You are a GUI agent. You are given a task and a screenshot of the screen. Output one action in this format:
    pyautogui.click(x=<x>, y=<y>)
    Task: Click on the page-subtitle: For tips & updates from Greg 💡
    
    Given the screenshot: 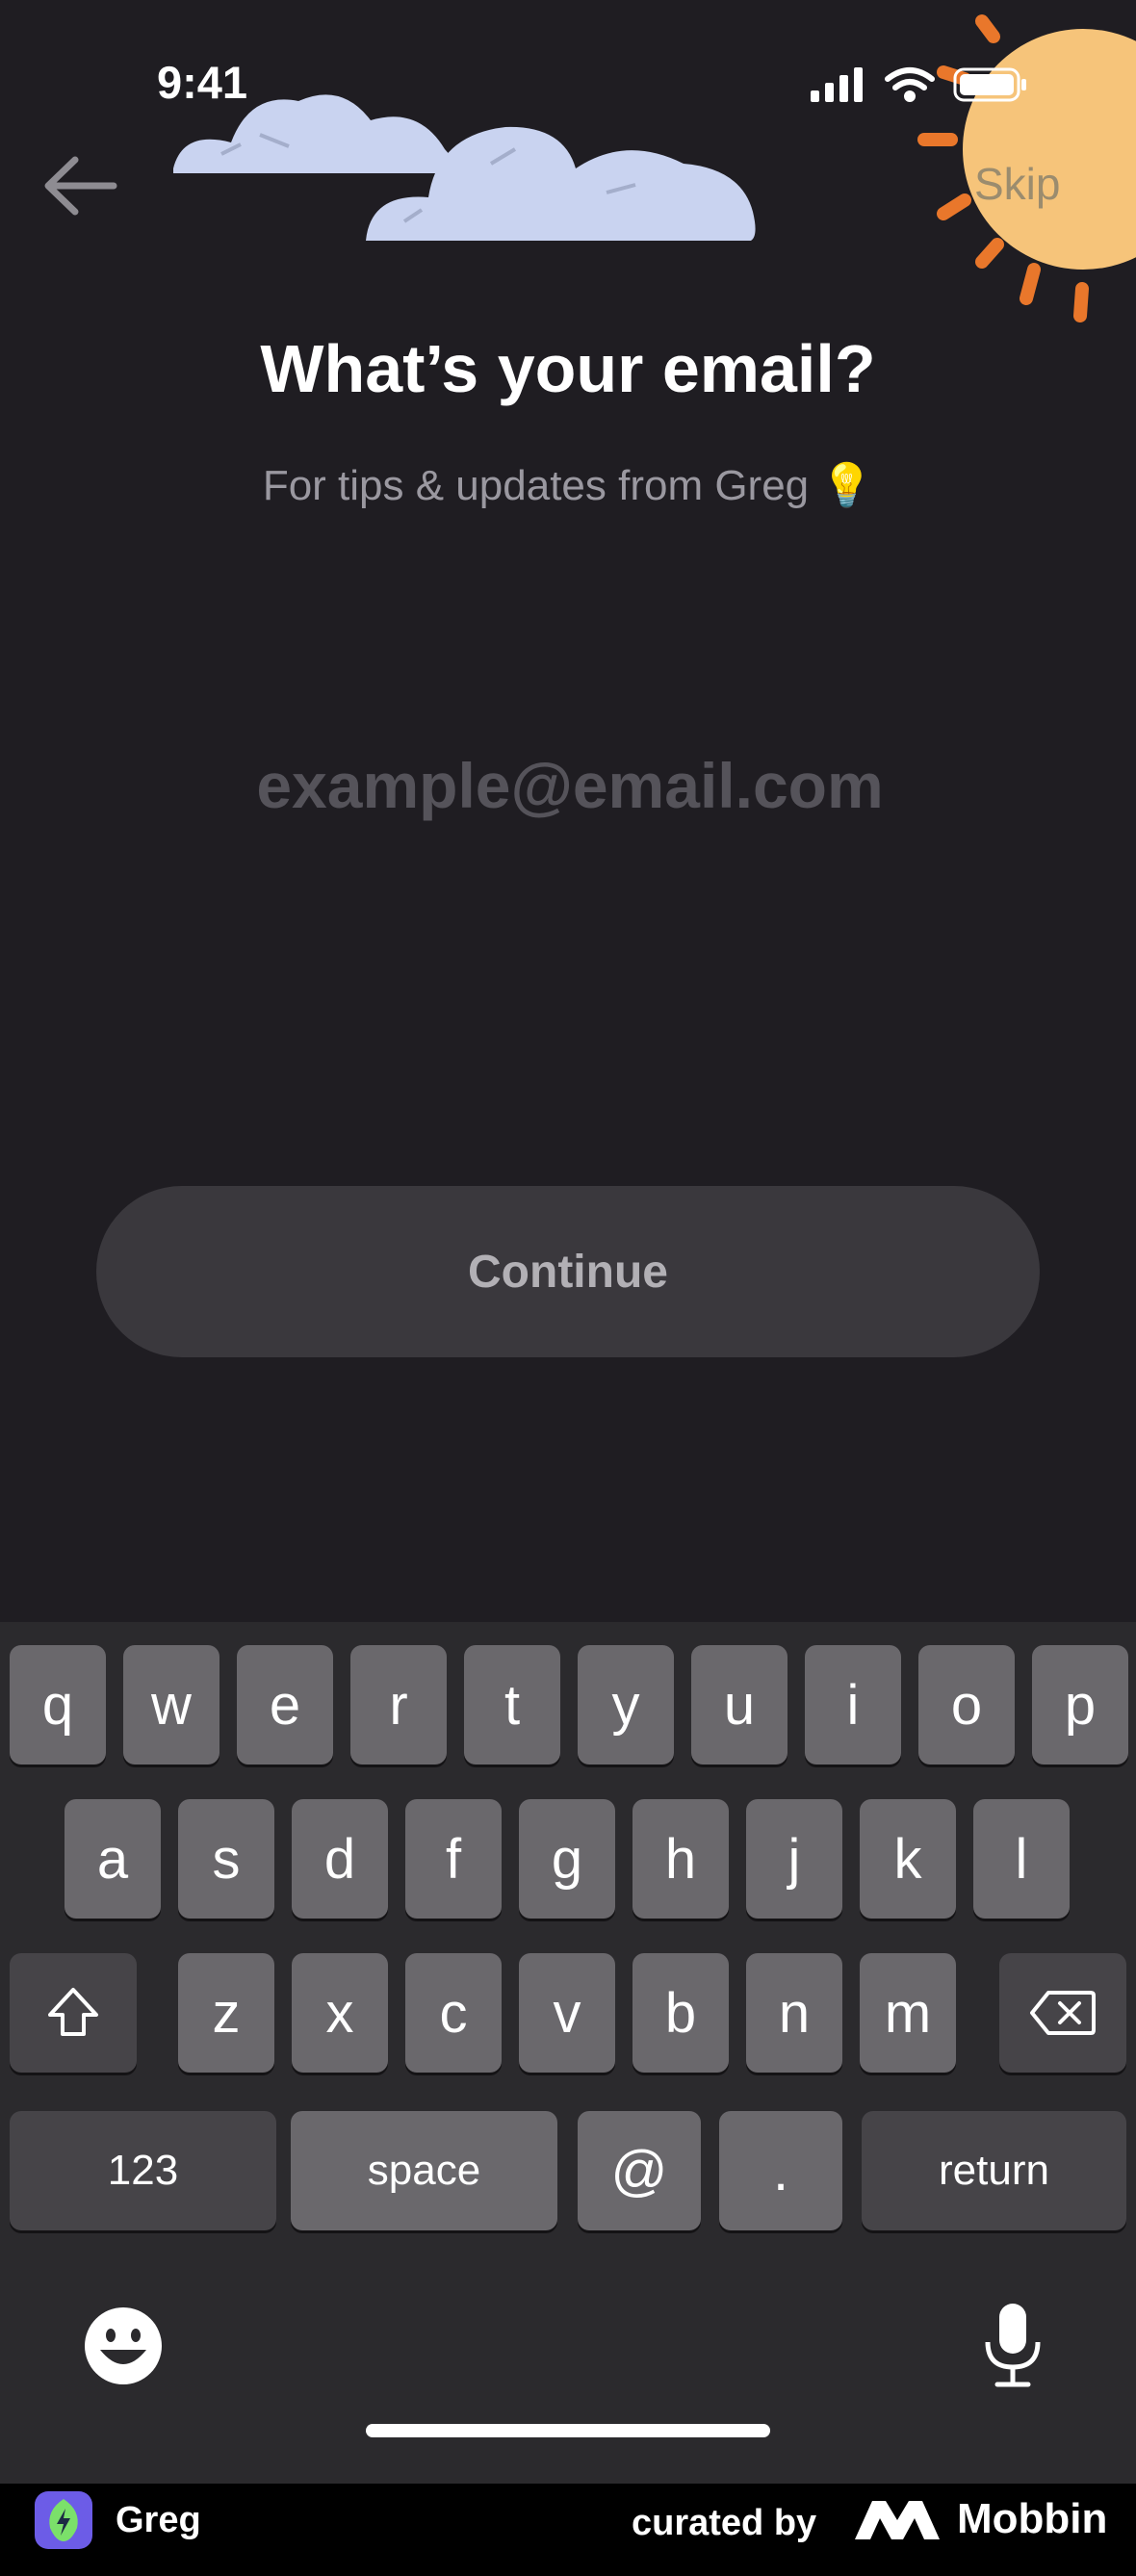 What is the action you would take?
    pyautogui.click(x=568, y=485)
    